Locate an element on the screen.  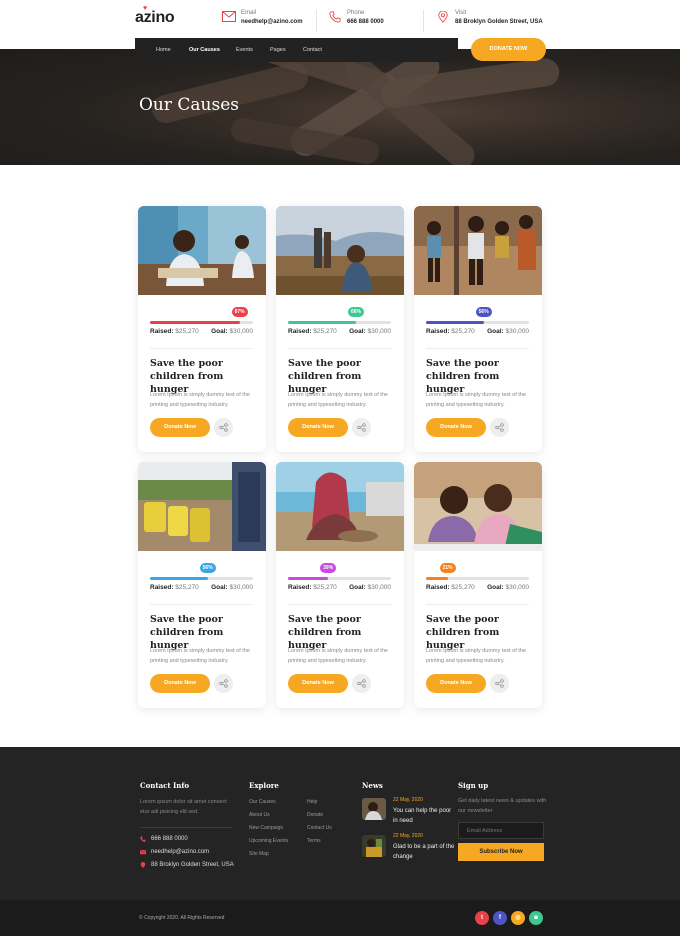
progress-percent-badge: 39% is located at coordinates (328, 568).